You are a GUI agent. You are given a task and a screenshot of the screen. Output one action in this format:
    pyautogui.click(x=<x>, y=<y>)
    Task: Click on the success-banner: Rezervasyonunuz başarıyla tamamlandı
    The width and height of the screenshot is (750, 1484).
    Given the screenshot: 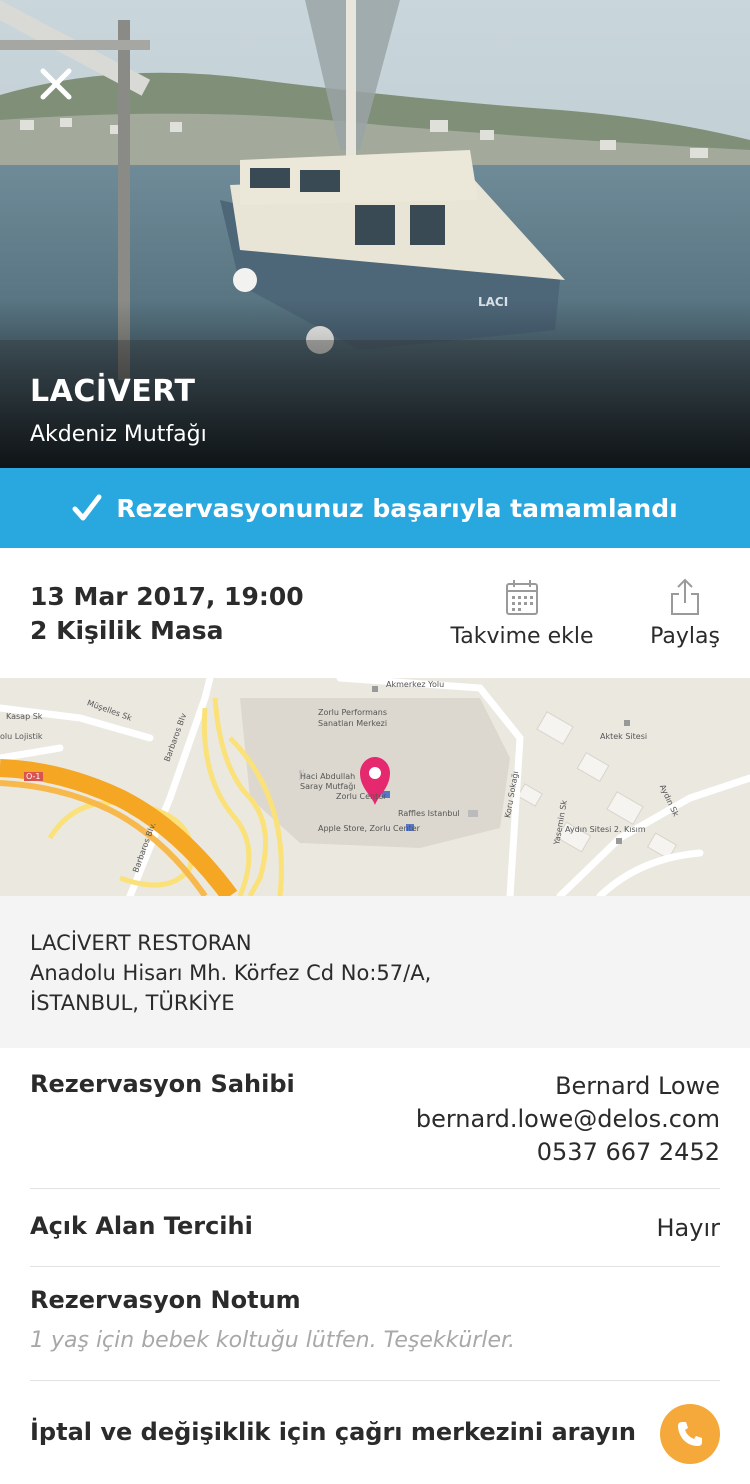 What is the action you would take?
    pyautogui.click(x=375, y=508)
    